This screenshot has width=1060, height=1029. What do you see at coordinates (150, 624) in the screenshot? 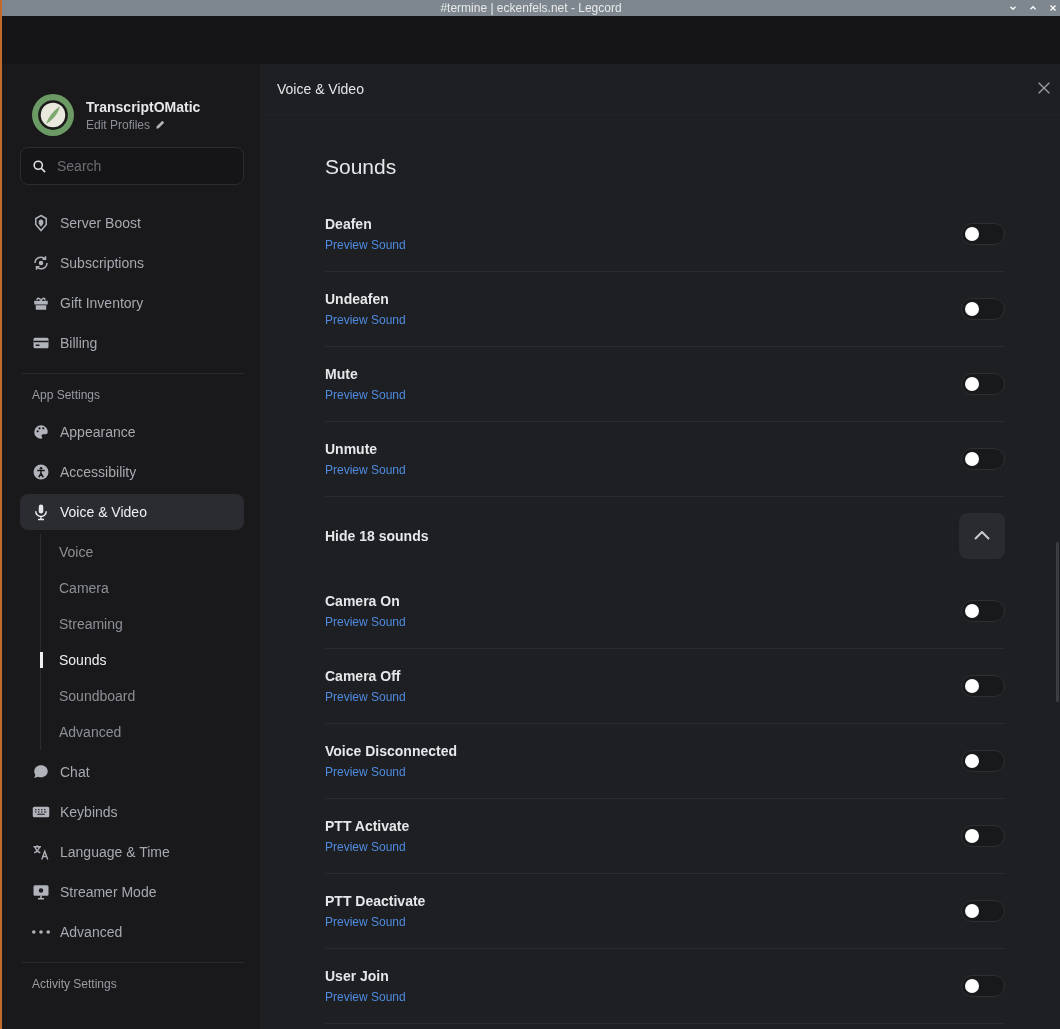
I see `sidebar-subitem: Streaming` at bounding box center [150, 624].